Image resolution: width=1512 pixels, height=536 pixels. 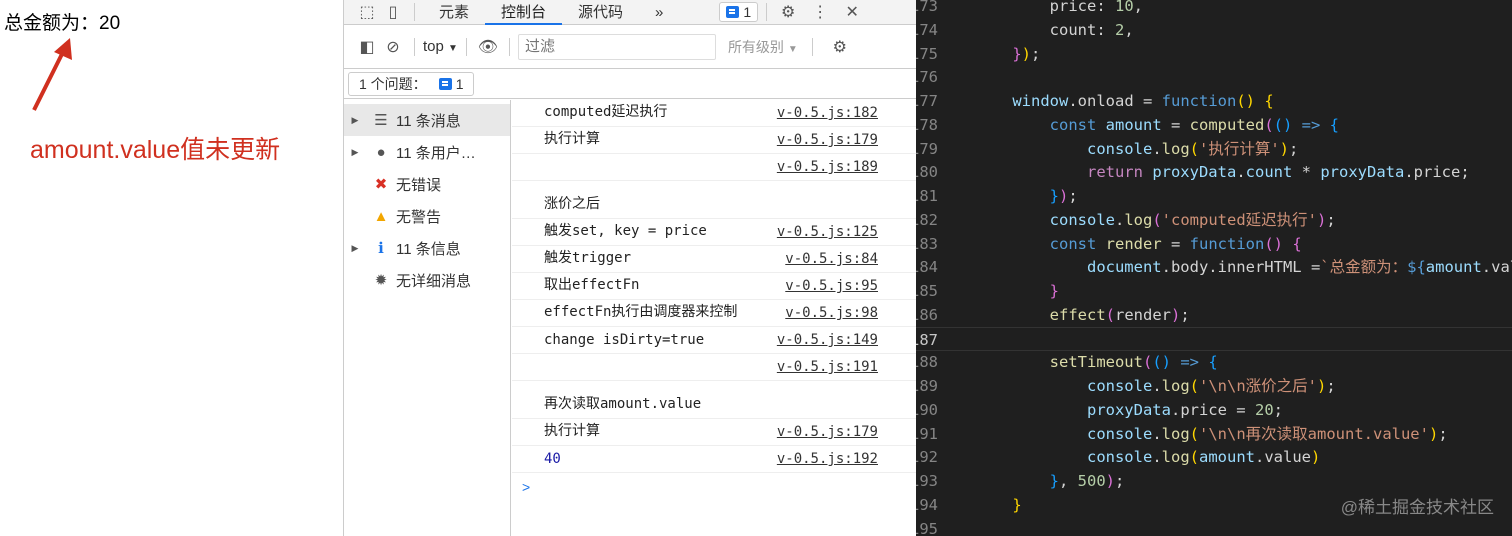 What do you see at coordinates (427, 216) in the screenshot?
I see `sidebar-item: ▲ 无警告` at bounding box center [427, 216].